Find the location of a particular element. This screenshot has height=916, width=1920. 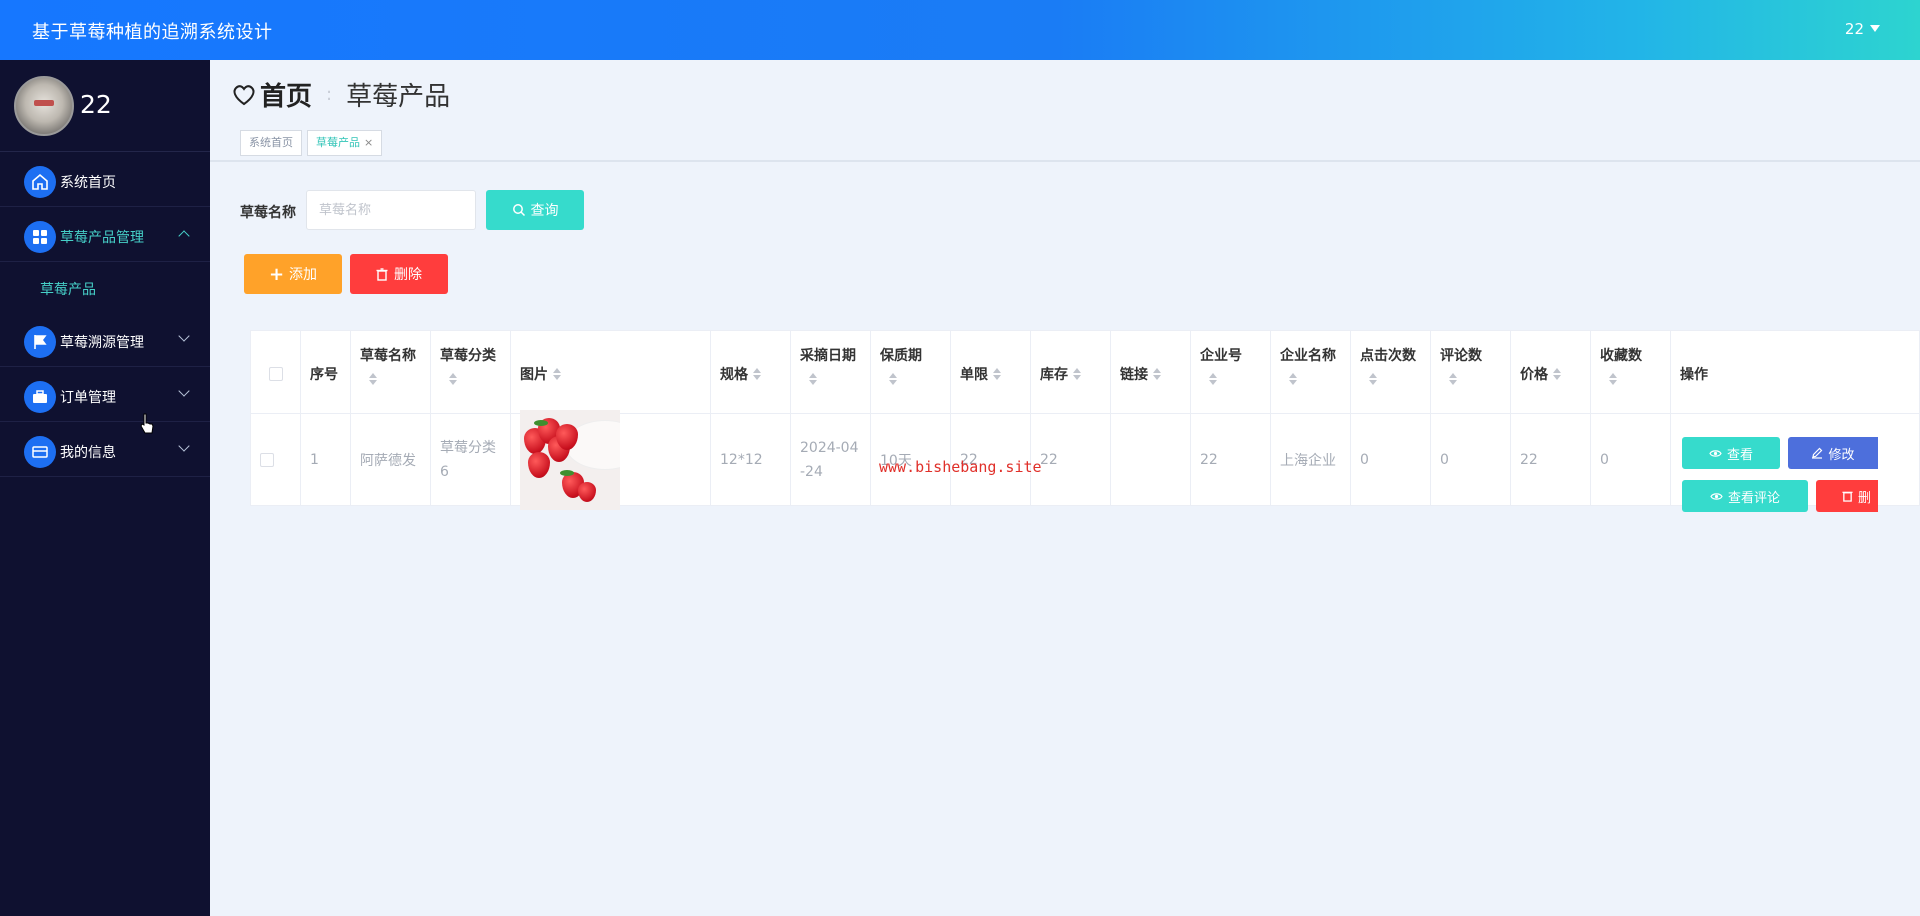

heart-icon is located at coordinates (244, 94).